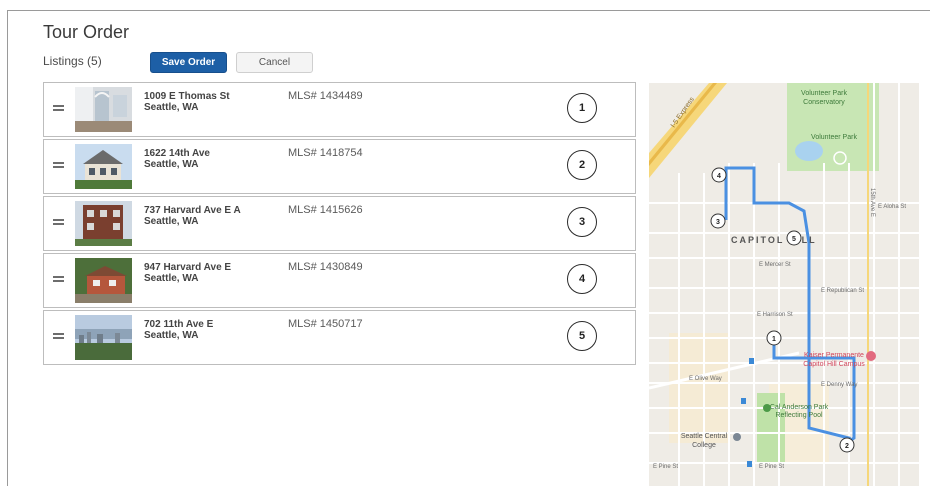  I want to click on map-marker-1: 1, so click(774, 338).